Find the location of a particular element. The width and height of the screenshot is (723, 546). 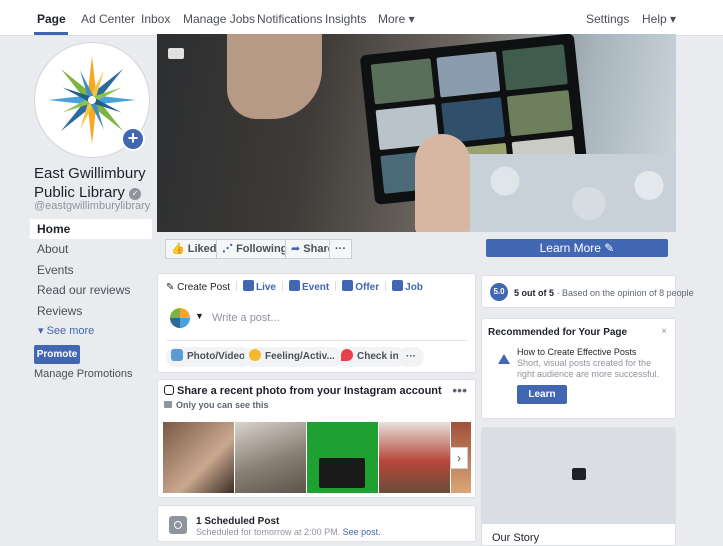

page-handle: @eastgwillimburylibrary is located at coordinates (92, 206).